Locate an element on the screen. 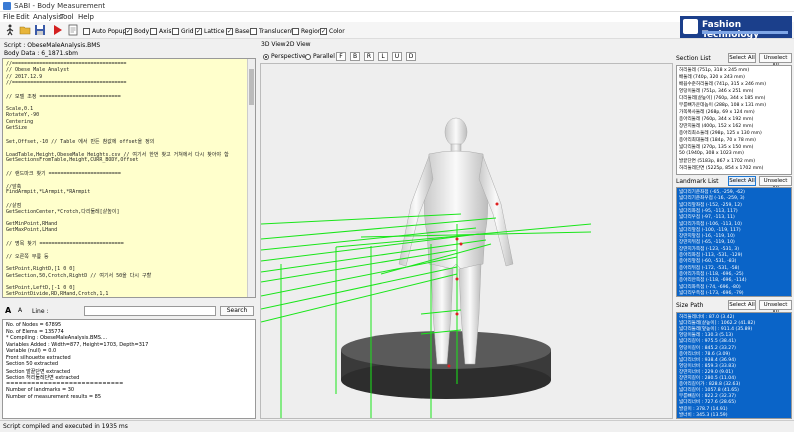 This screenshot has height=432, width=794. save-icon is located at coordinates (40, 30).